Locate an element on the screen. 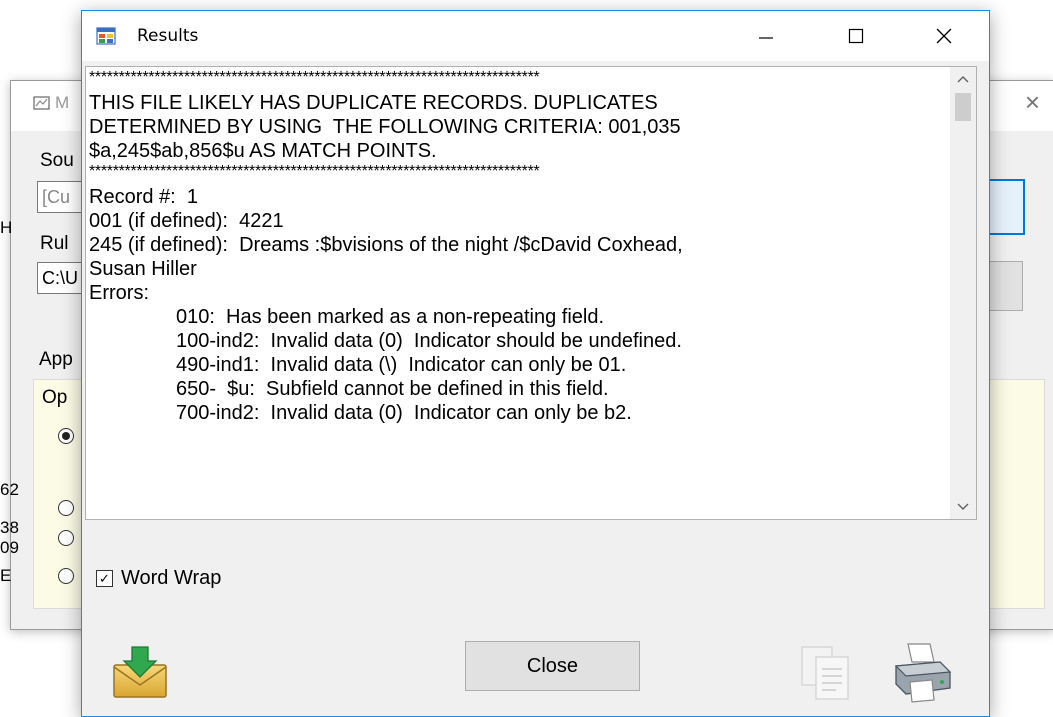 The height and width of the screenshot is (717, 1053). scroll-down-icon is located at coordinates (963, 507).